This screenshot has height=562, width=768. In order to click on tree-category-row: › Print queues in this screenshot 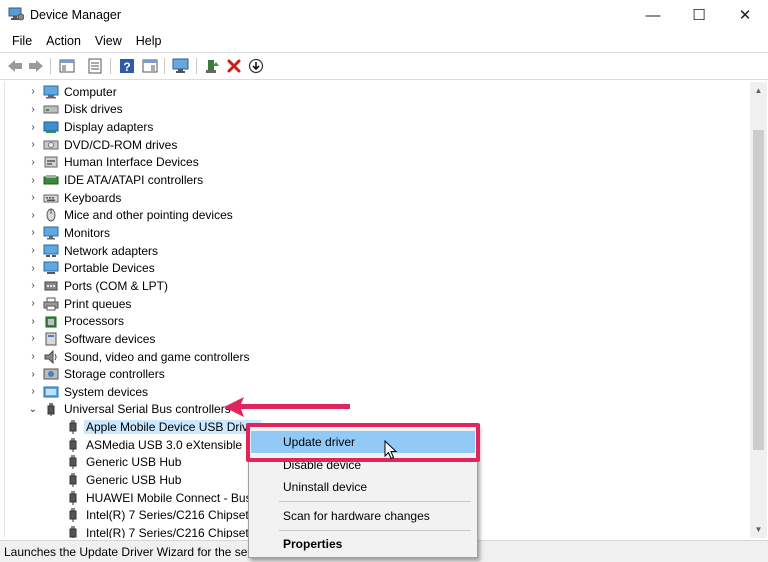, I will do `click(377, 304)`.